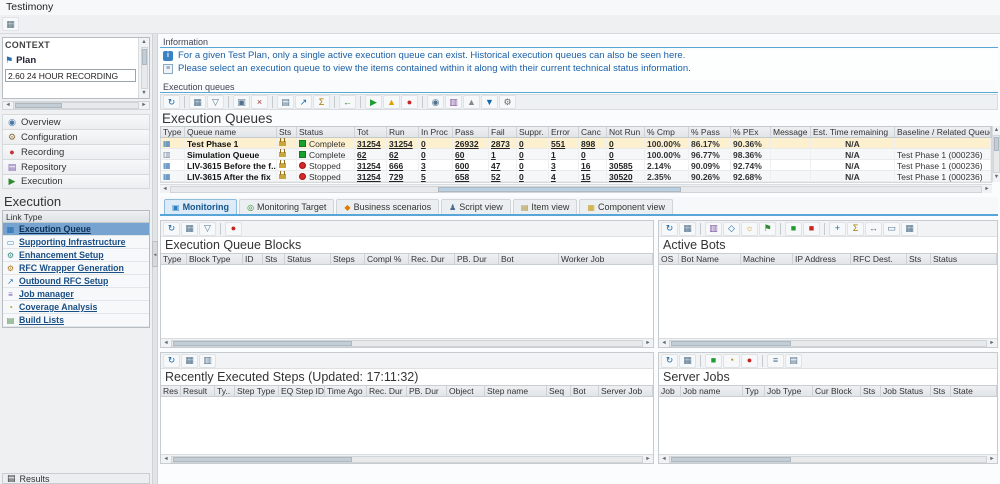 The width and height of the screenshot is (1000, 484). I want to click on column-header: Error, so click(564, 132).